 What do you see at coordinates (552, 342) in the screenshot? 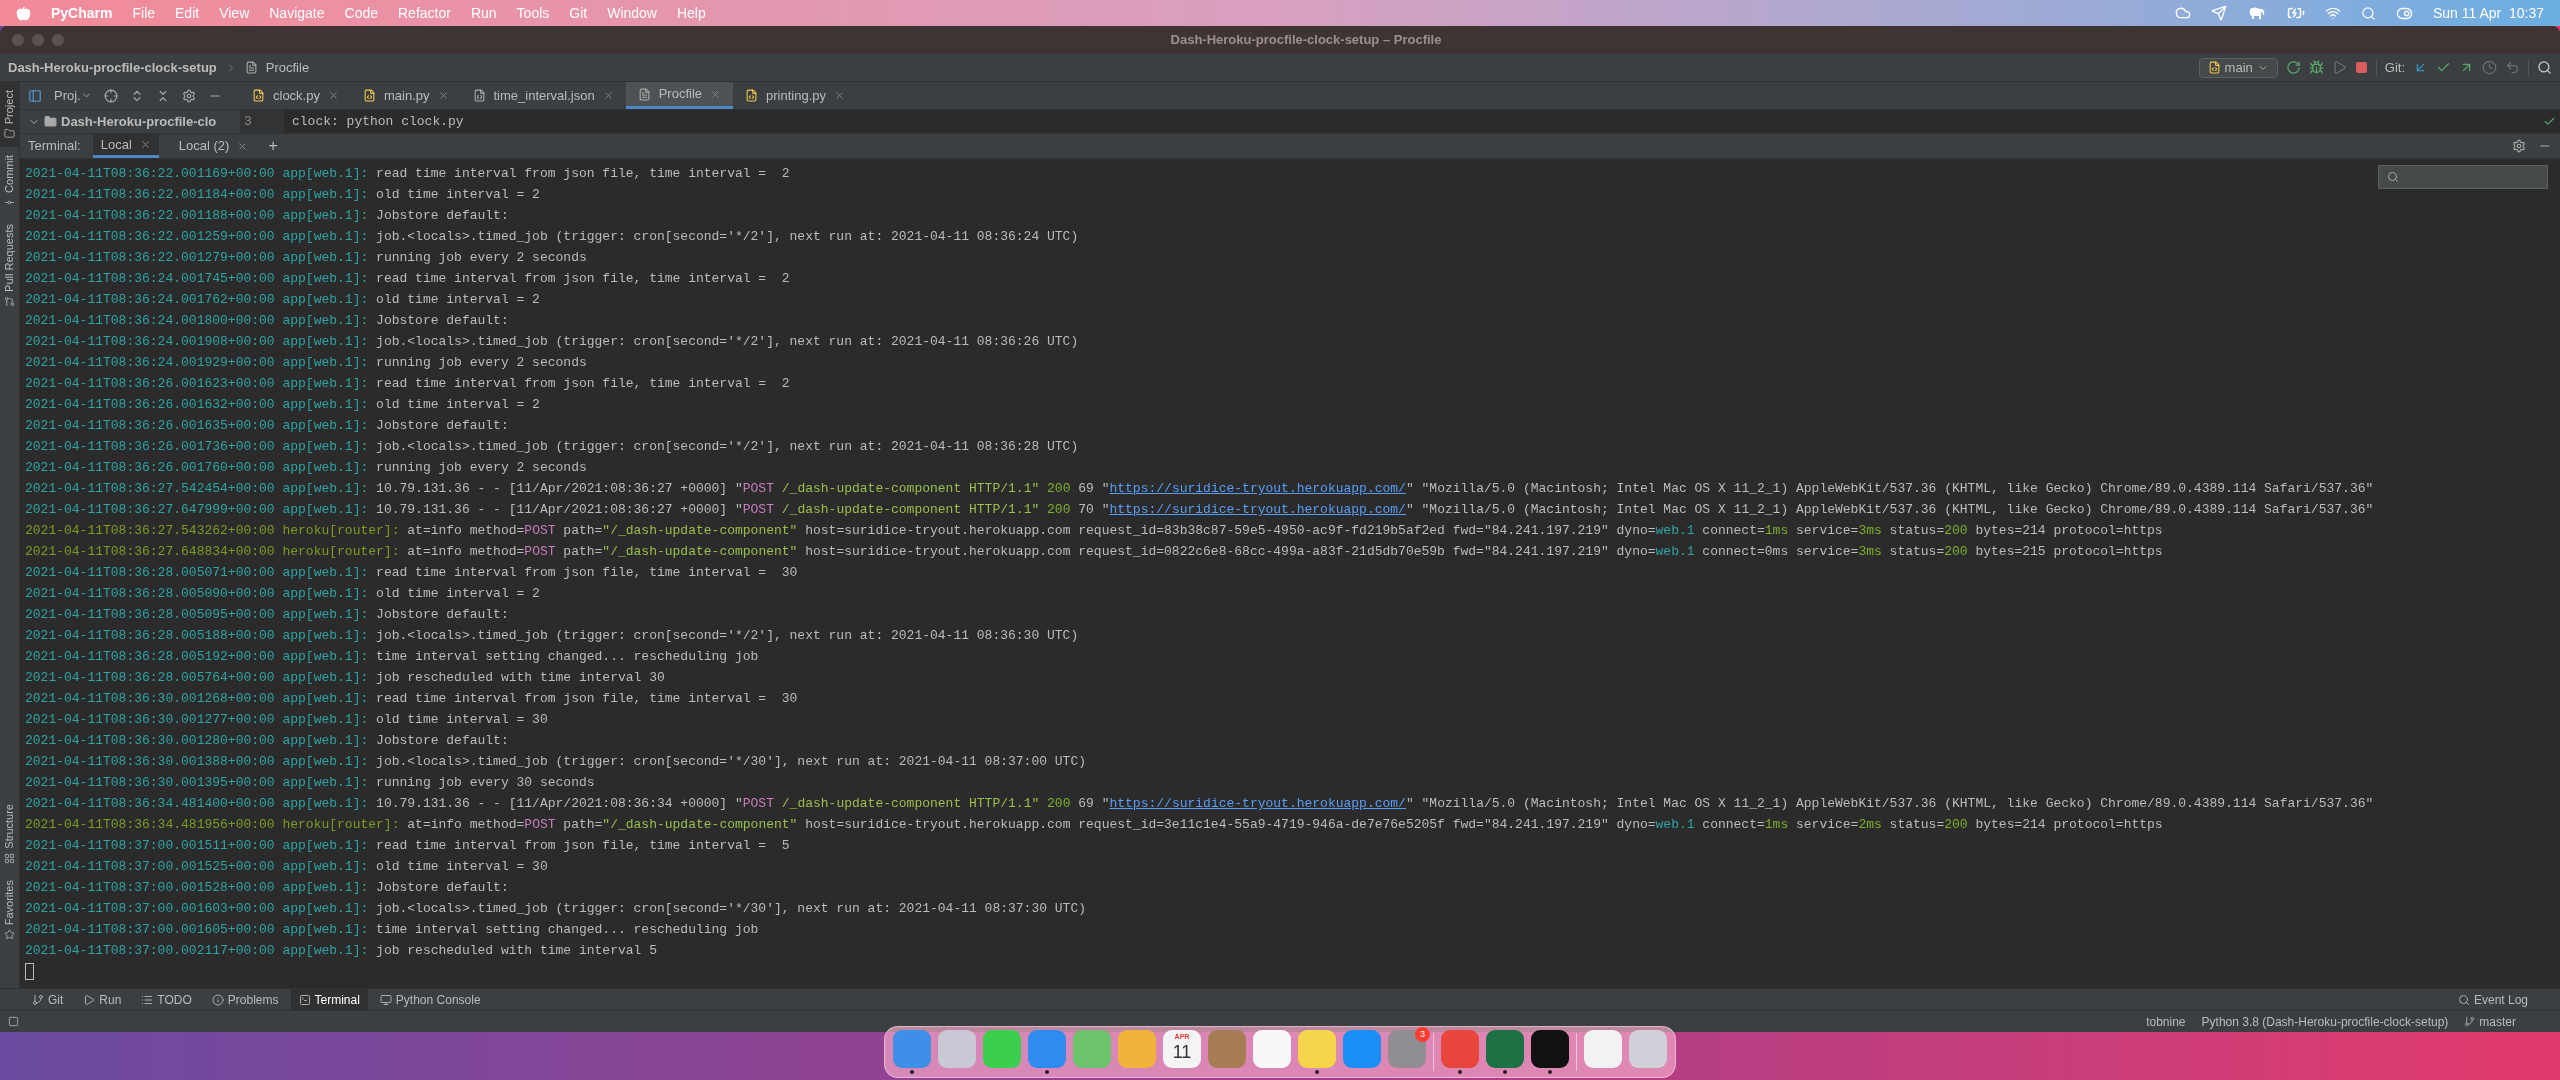
I see `log-line: 2021-04-11T08:36:24.001908+00:00 app[web.1]: job.<locals>.timed_job (trigger: cron[second='*/2'], next run at: 2021-04-11 08:36:26 UTC)` at bounding box center [552, 342].